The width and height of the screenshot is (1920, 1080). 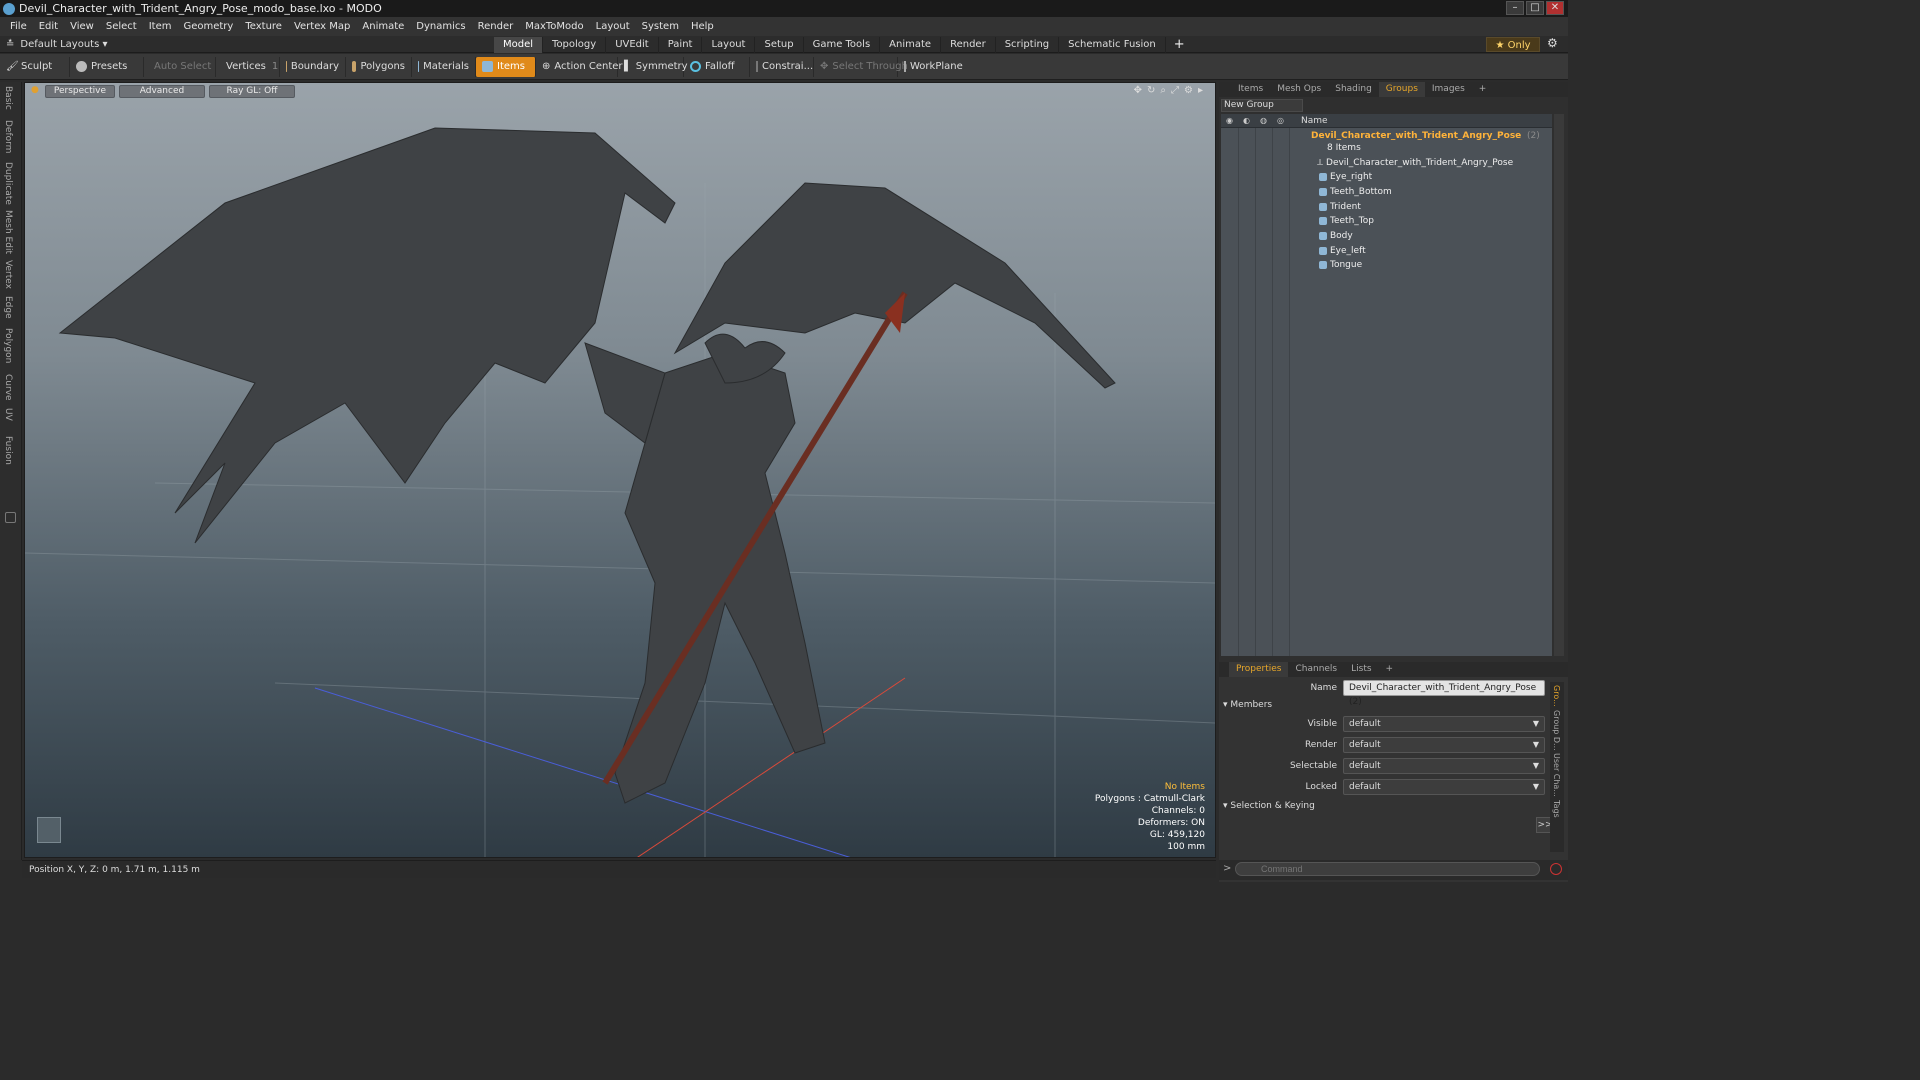 I want to click on menu-render: Render, so click(x=496, y=26).